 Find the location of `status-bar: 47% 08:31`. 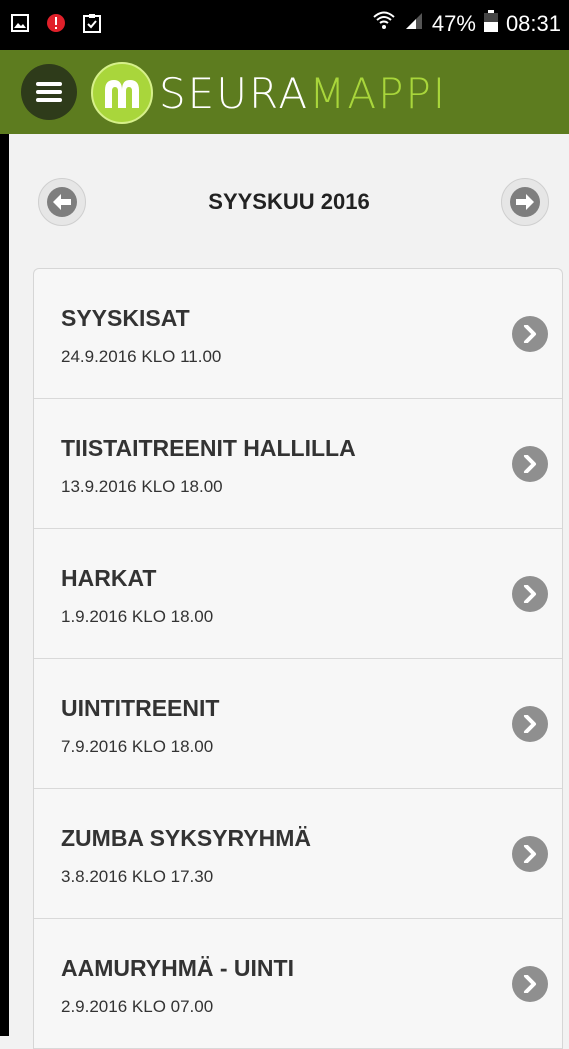

status-bar: 47% 08:31 is located at coordinates (284, 25).